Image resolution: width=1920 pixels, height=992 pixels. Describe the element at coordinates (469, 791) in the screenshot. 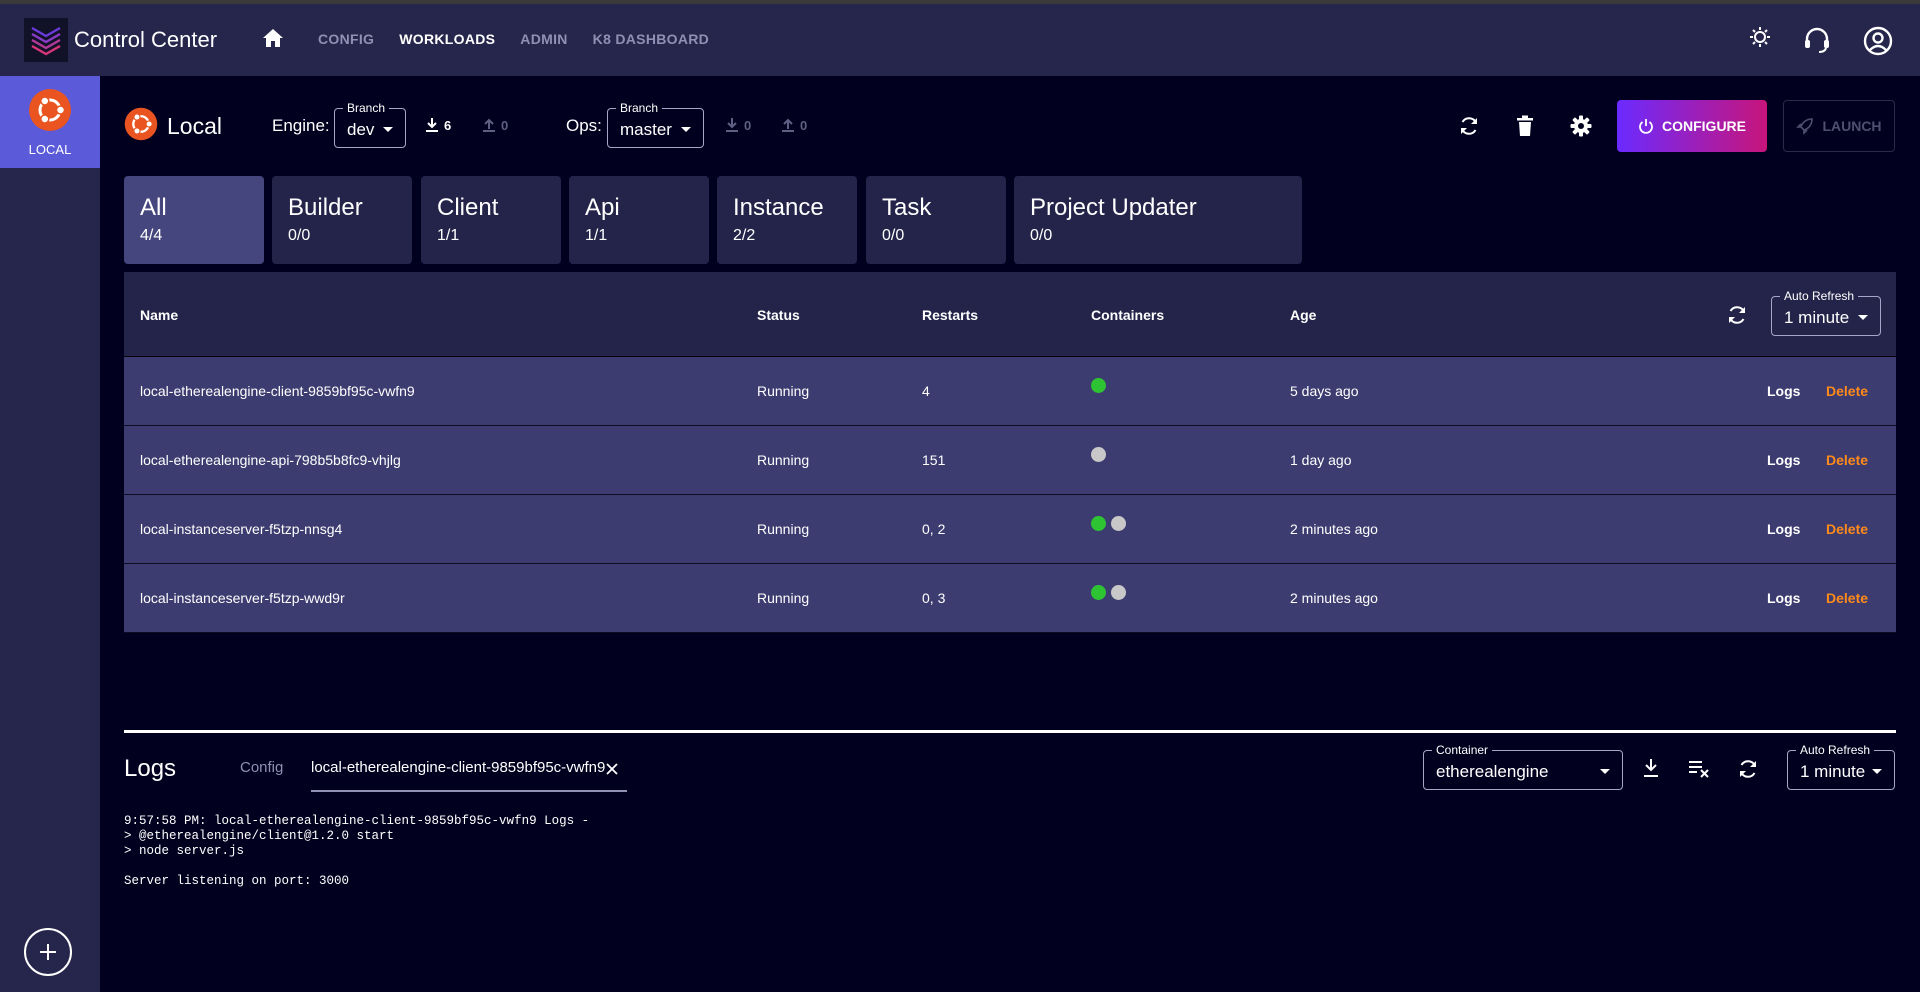

I see `active-tab-indicator` at that location.